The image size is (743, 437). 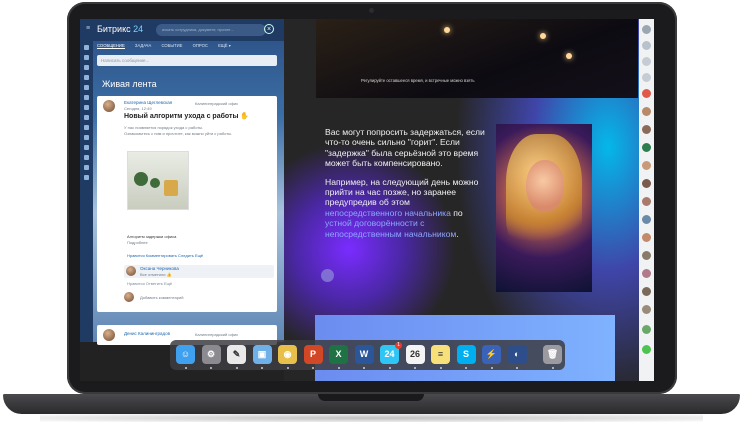 I want to click on camera, so click(x=371, y=10).